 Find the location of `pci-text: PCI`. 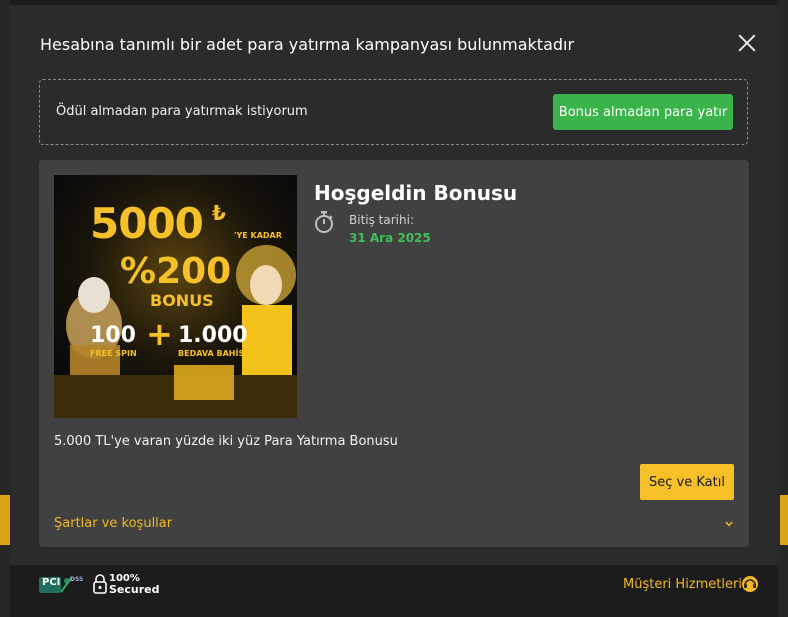

pci-text: PCI is located at coordinates (51, 582).